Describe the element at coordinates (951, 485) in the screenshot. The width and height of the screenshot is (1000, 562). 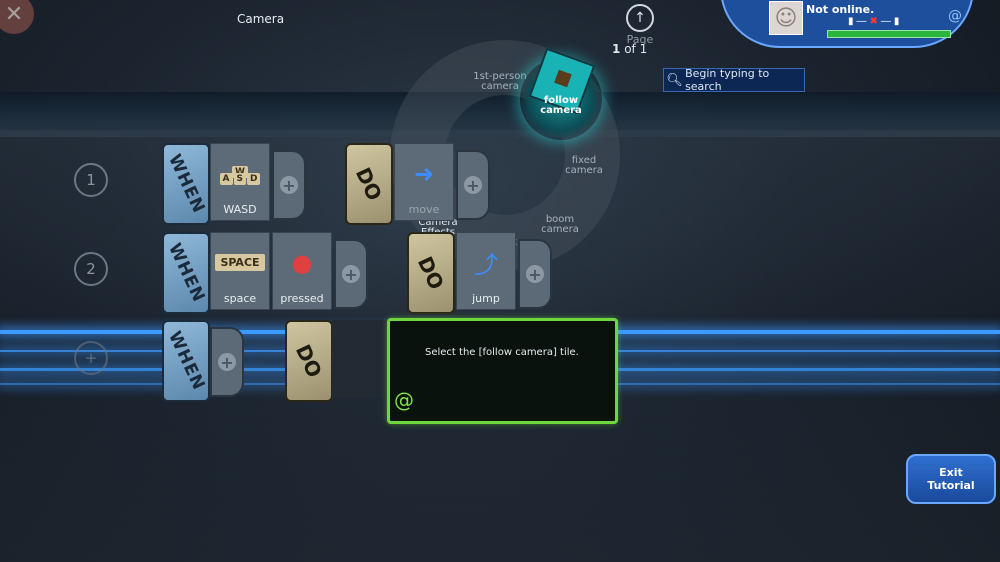
I see `tutorial-label: Tutorial` at that location.